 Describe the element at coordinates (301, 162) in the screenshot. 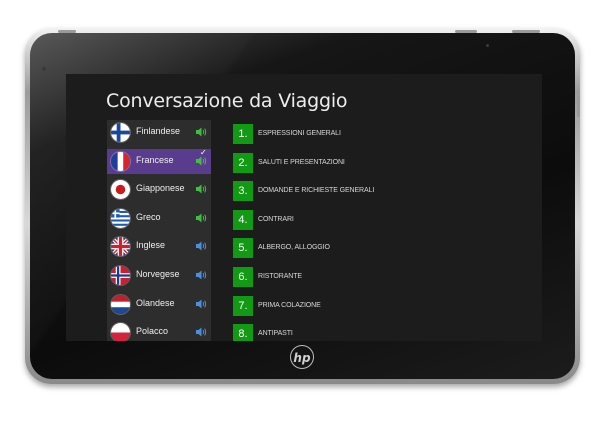

I see `topic-label: SALUTI E PRESENTAZIONI` at that location.